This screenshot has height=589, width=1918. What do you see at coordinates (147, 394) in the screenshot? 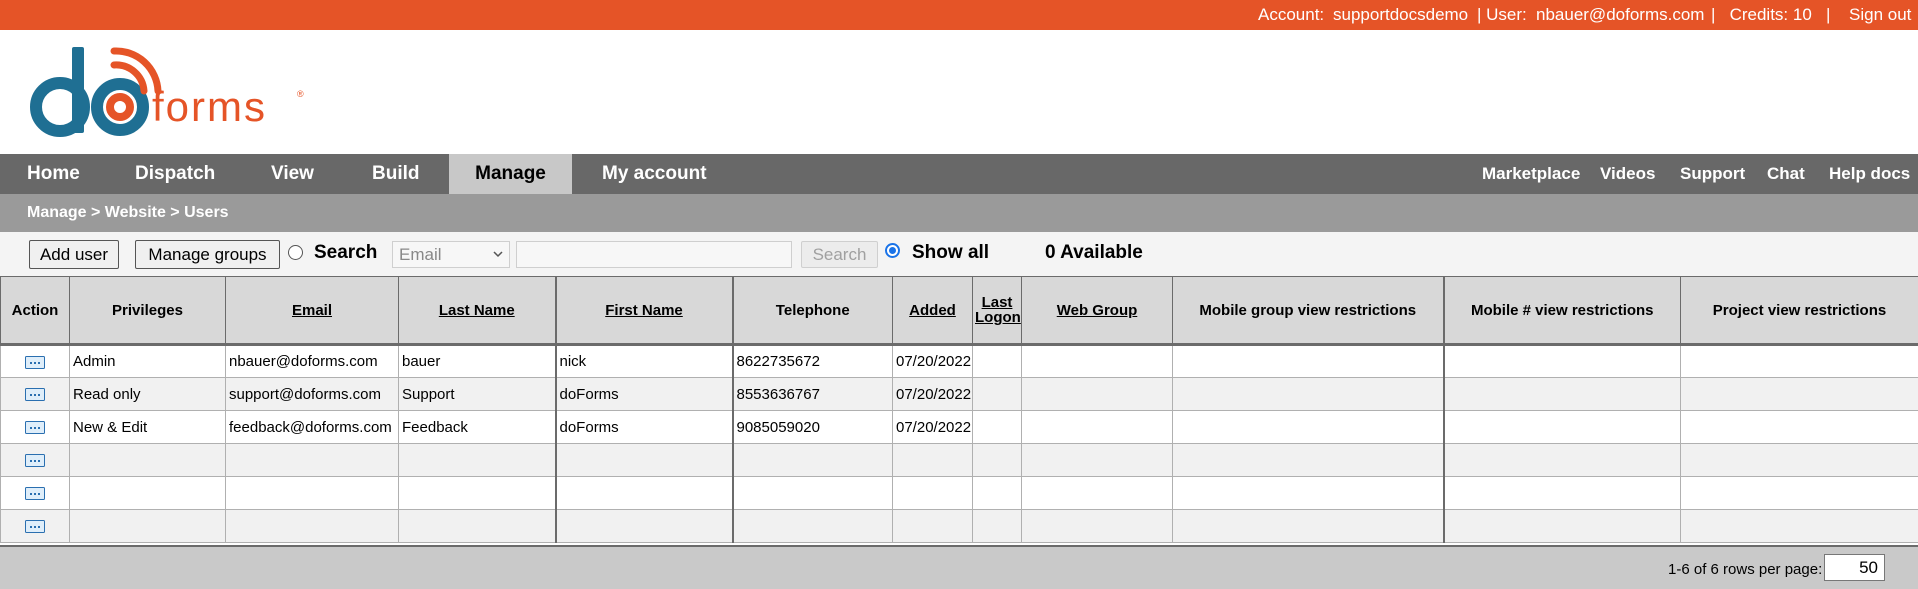
I see `privileges-cell: Read only` at bounding box center [147, 394].